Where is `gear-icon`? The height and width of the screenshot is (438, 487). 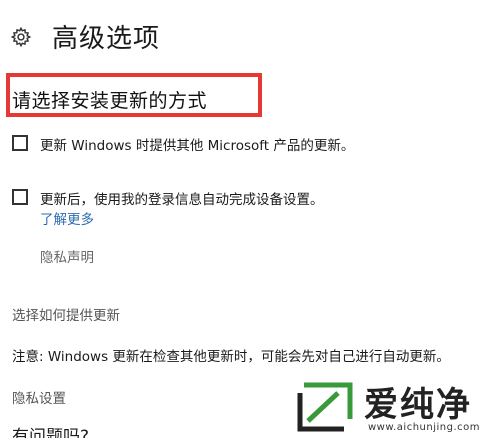
gear-icon is located at coordinates (21, 37).